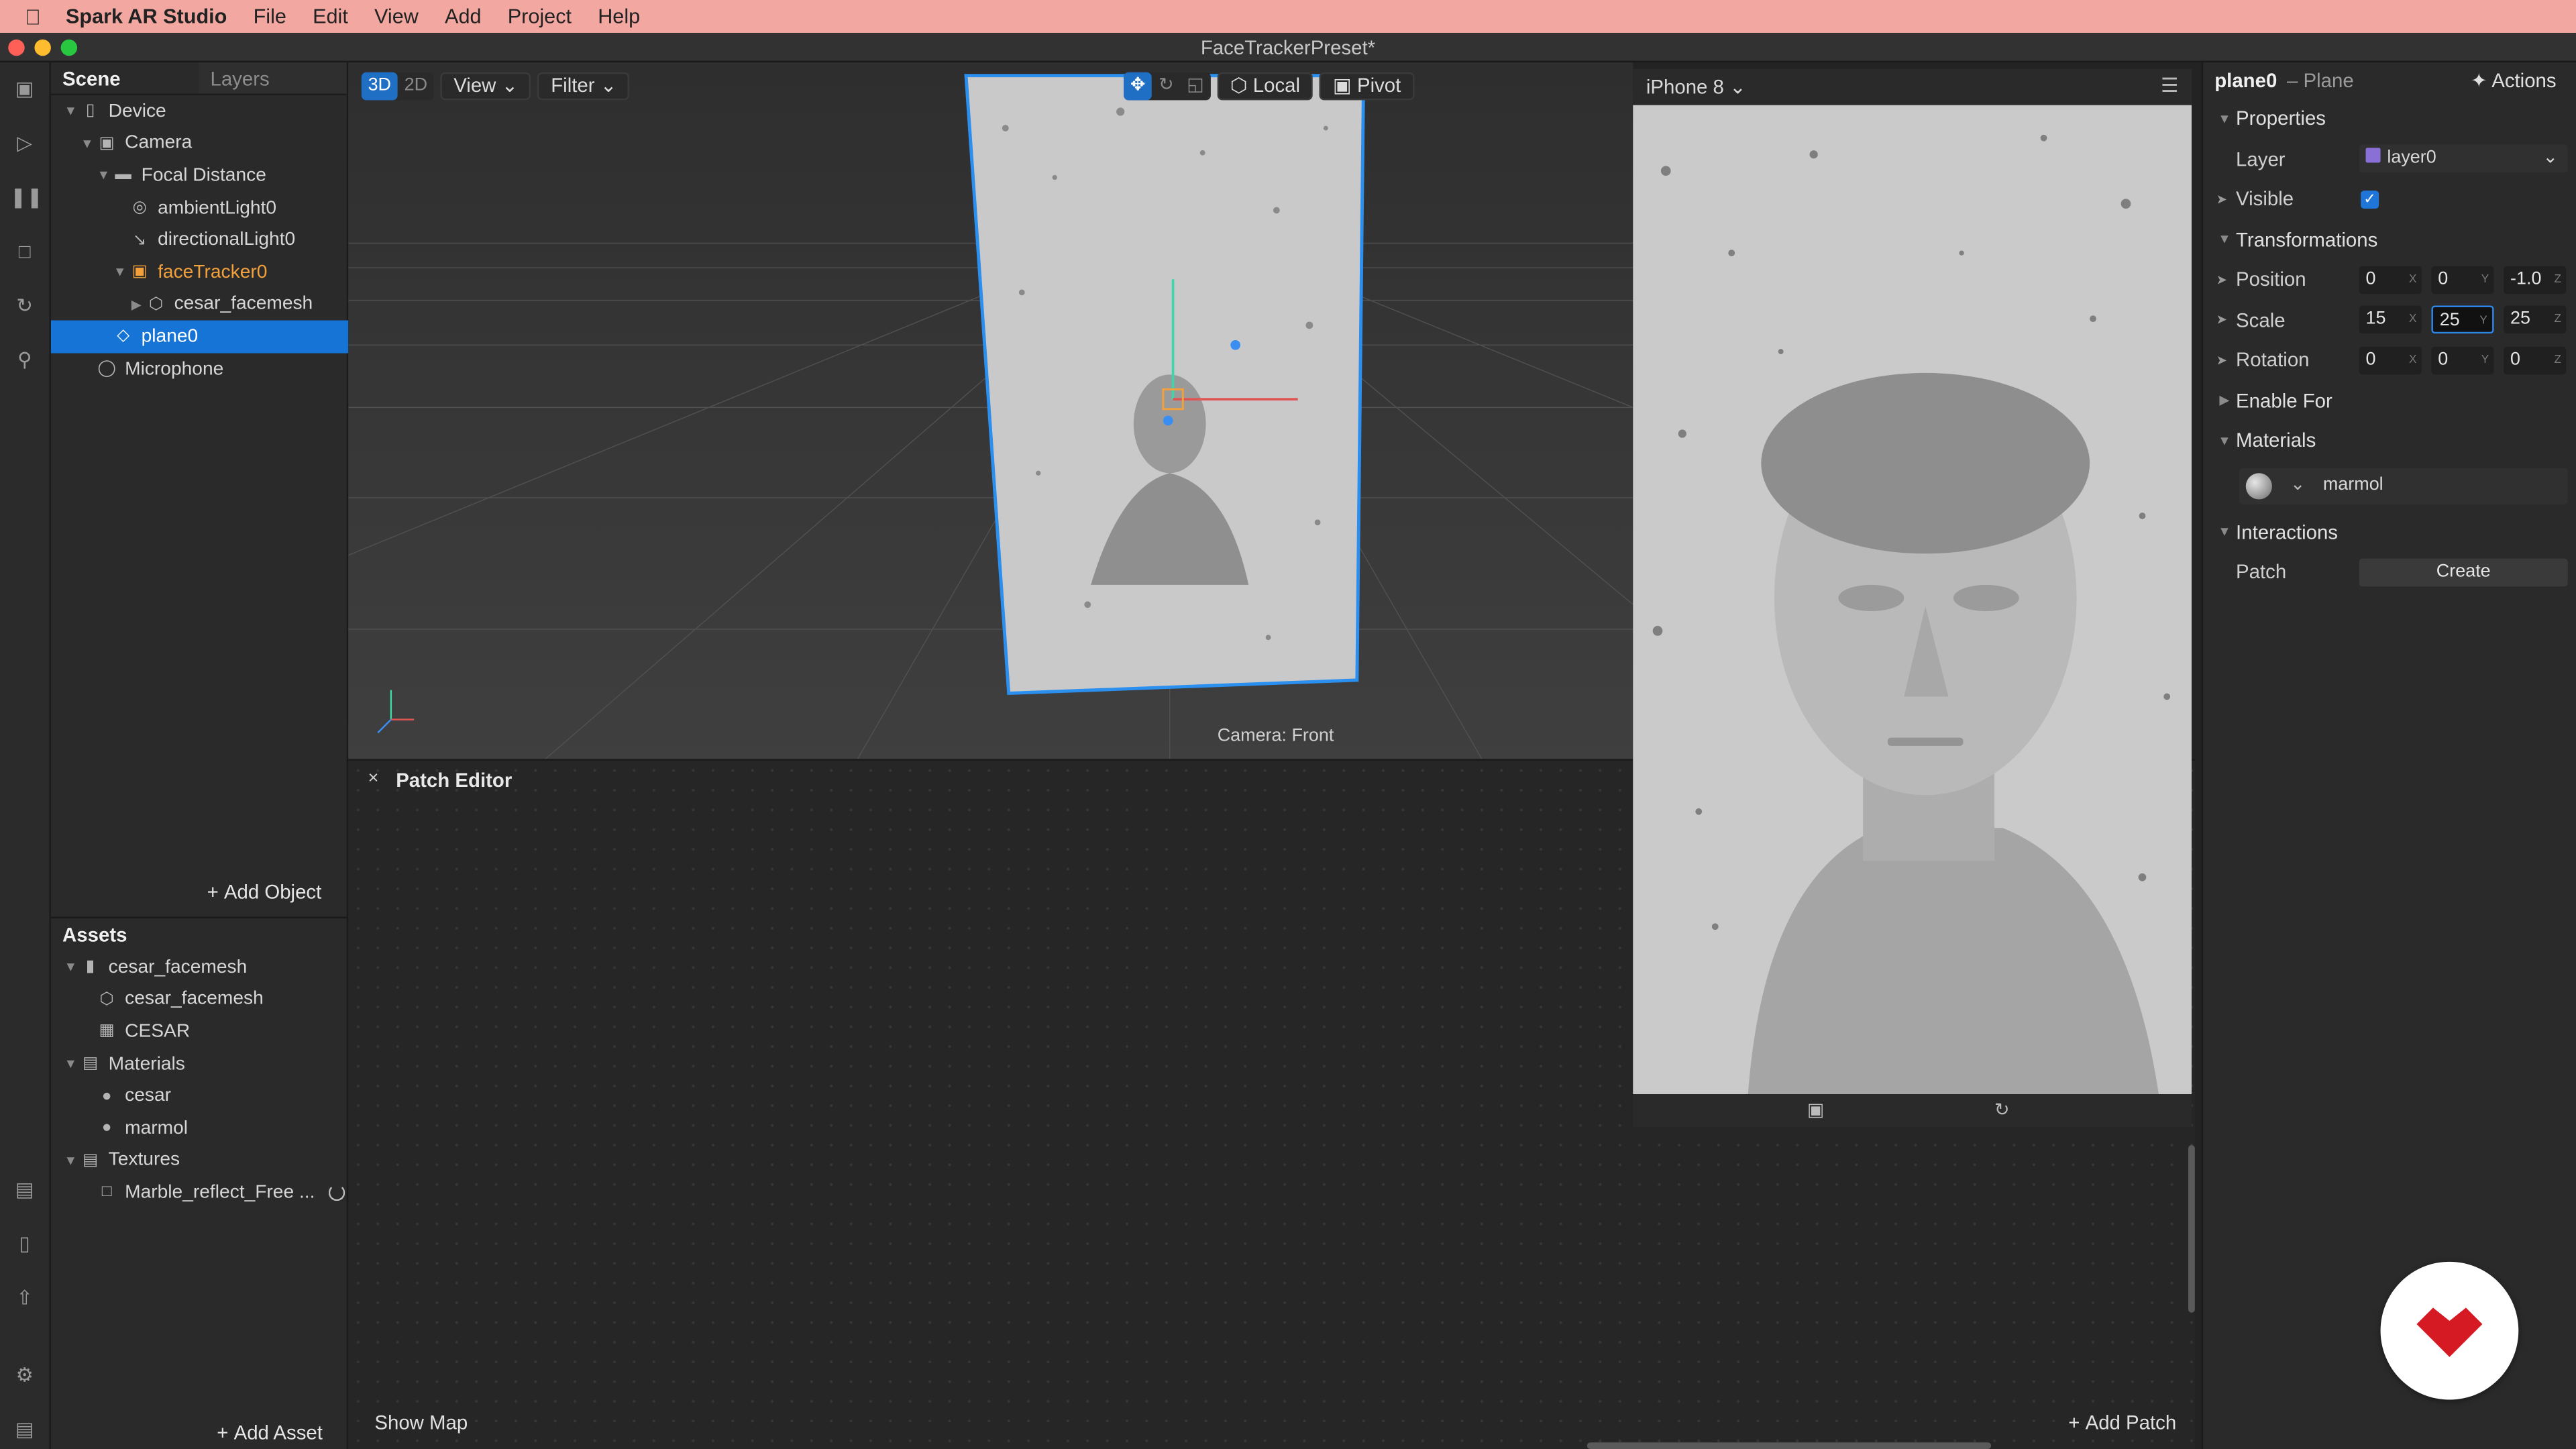 Image resolution: width=2576 pixels, height=1449 pixels. What do you see at coordinates (199, 1160) in the screenshot?
I see `asset-item-textures: ▼ ▤ Textures` at bounding box center [199, 1160].